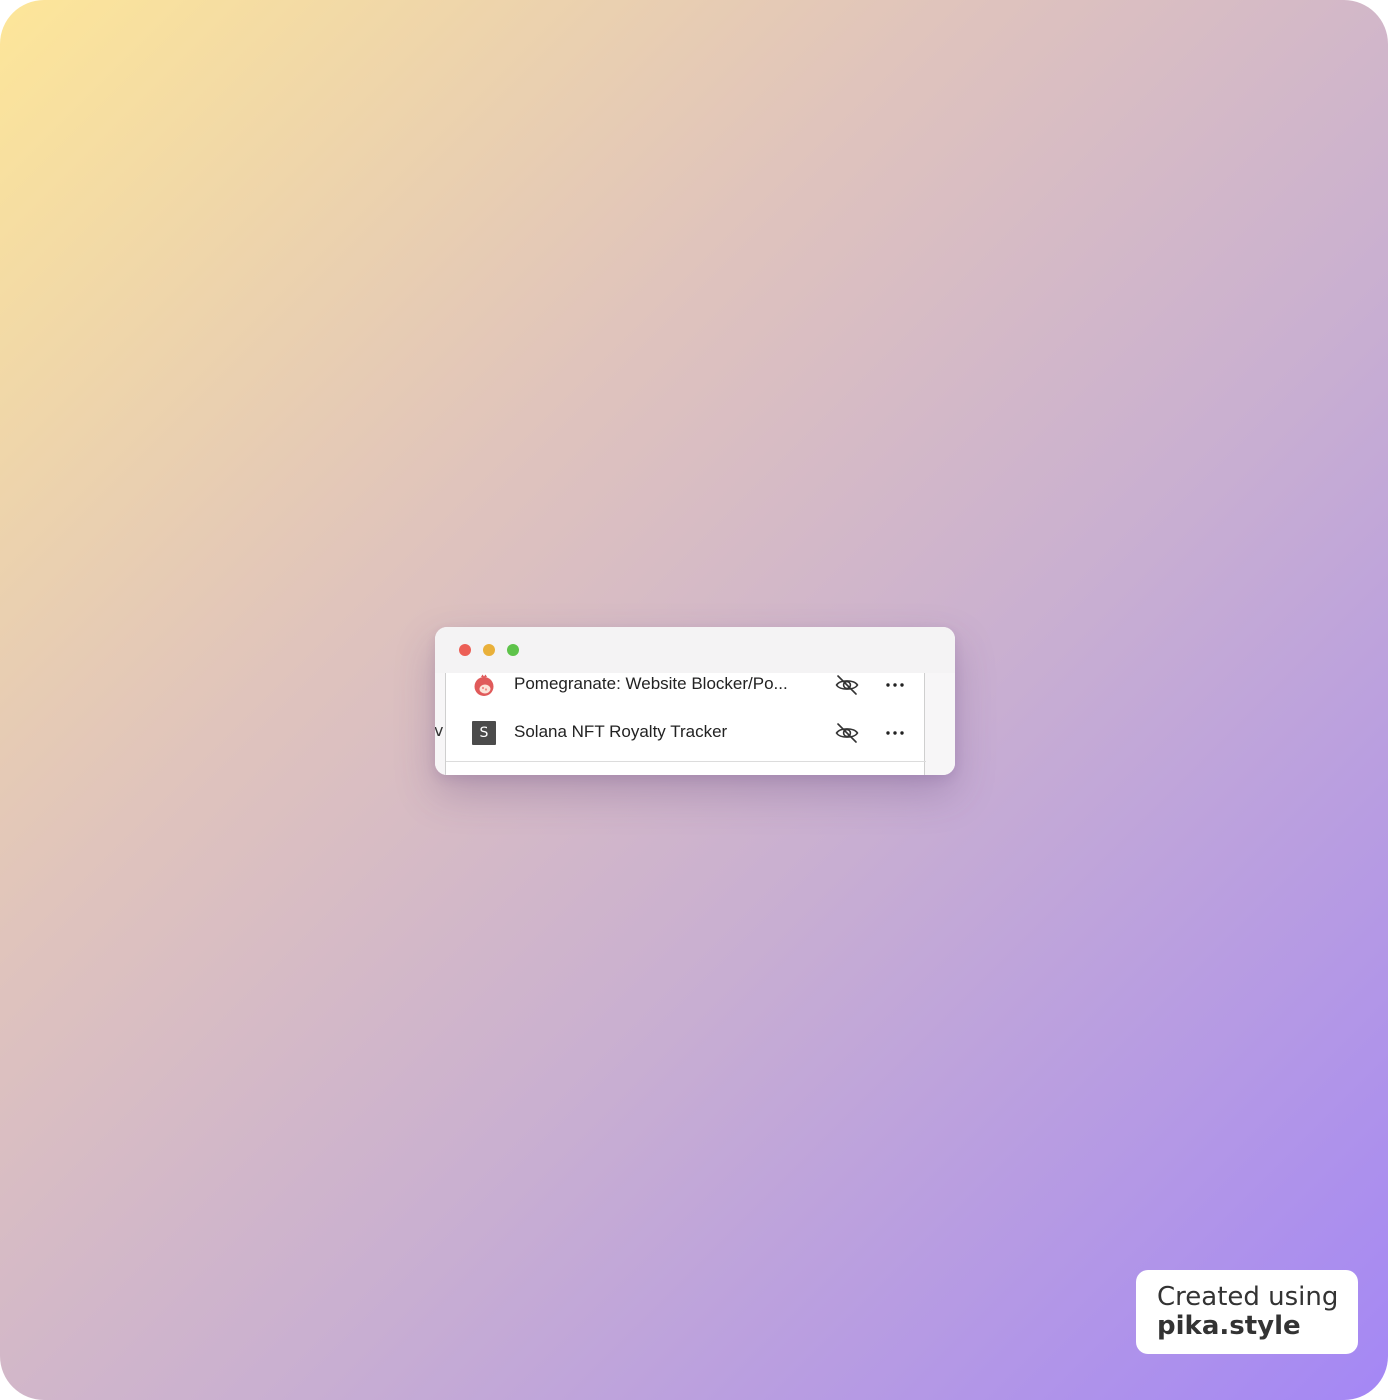 This screenshot has width=1388, height=1400. I want to click on s-letter-icon: S, so click(484, 733).